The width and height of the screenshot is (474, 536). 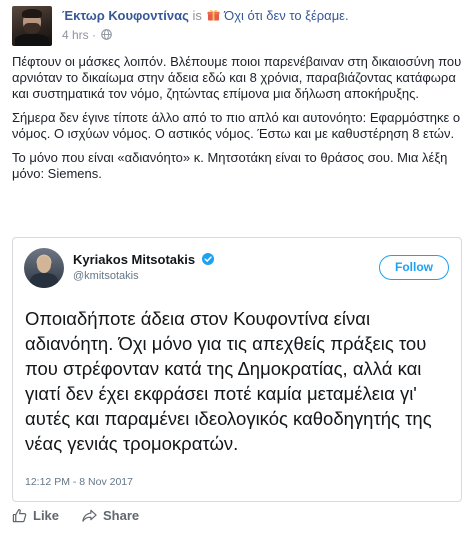 I want to click on post-time: 4 hrs, so click(x=75, y=35).